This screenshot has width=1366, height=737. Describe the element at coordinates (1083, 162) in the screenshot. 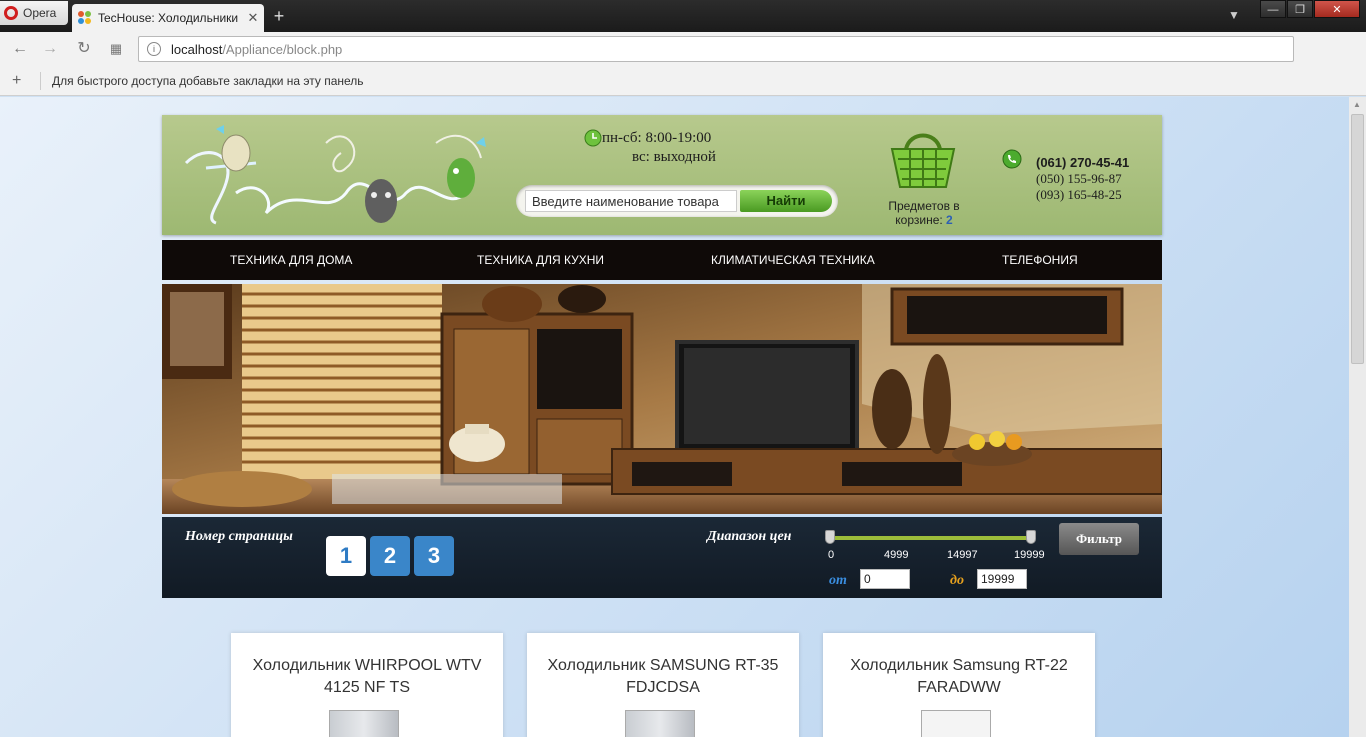

I see `phone-main: (061) 270-45-41` at that location.